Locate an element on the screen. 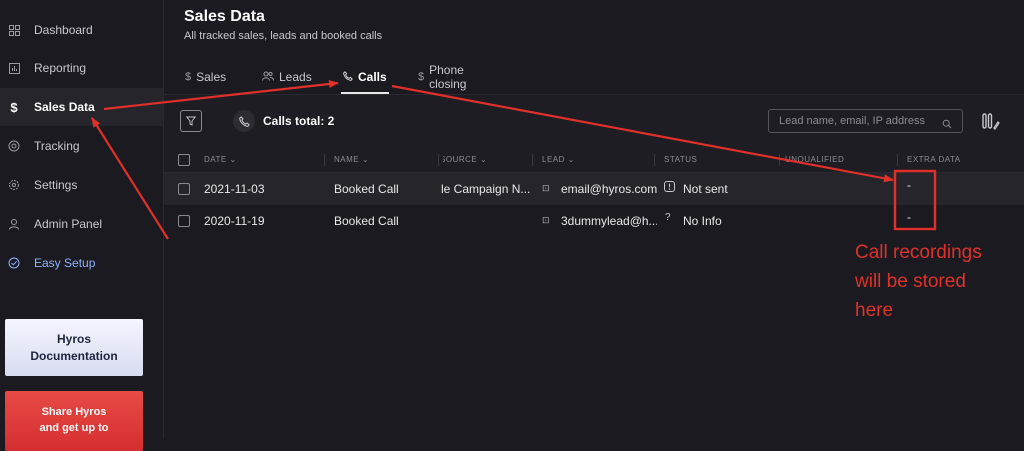  calls-total: Calls total: 2 is located at coordinates (299, 121).